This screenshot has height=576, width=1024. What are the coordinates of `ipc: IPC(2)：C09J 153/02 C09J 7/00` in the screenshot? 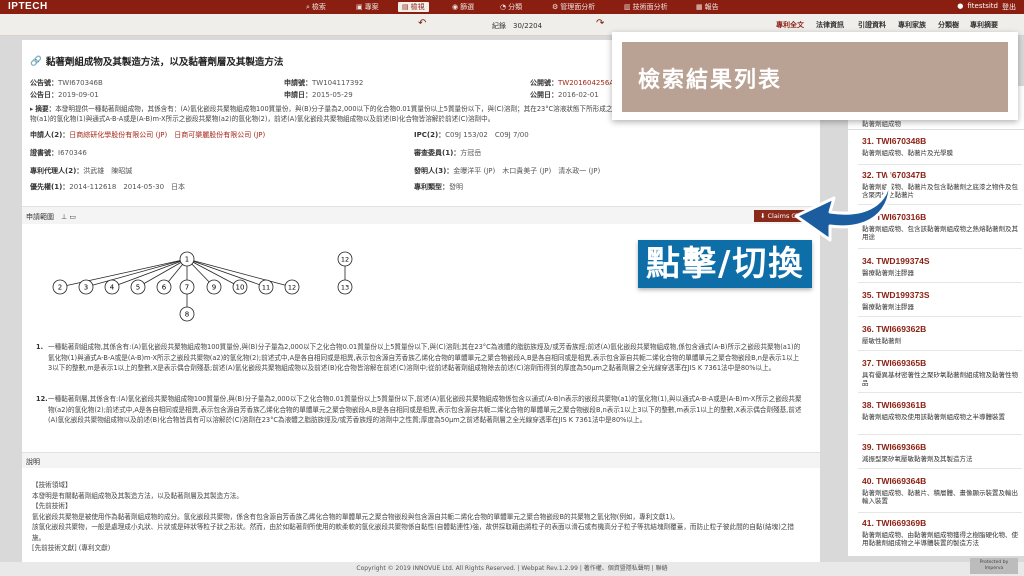 It's located at (471, 135).